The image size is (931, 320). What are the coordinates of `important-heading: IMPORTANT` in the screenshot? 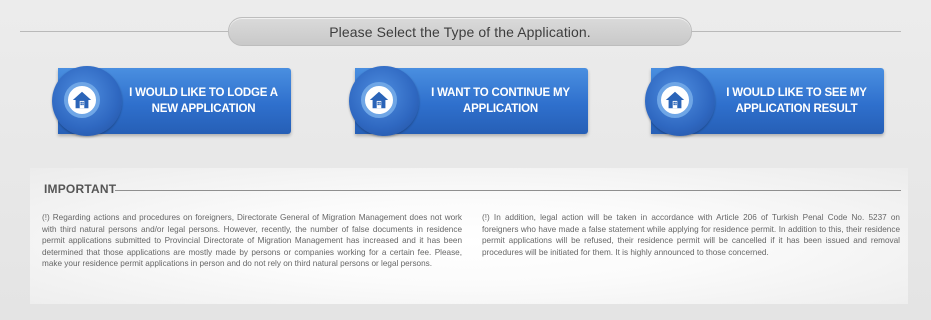 It's located at (80, 189).